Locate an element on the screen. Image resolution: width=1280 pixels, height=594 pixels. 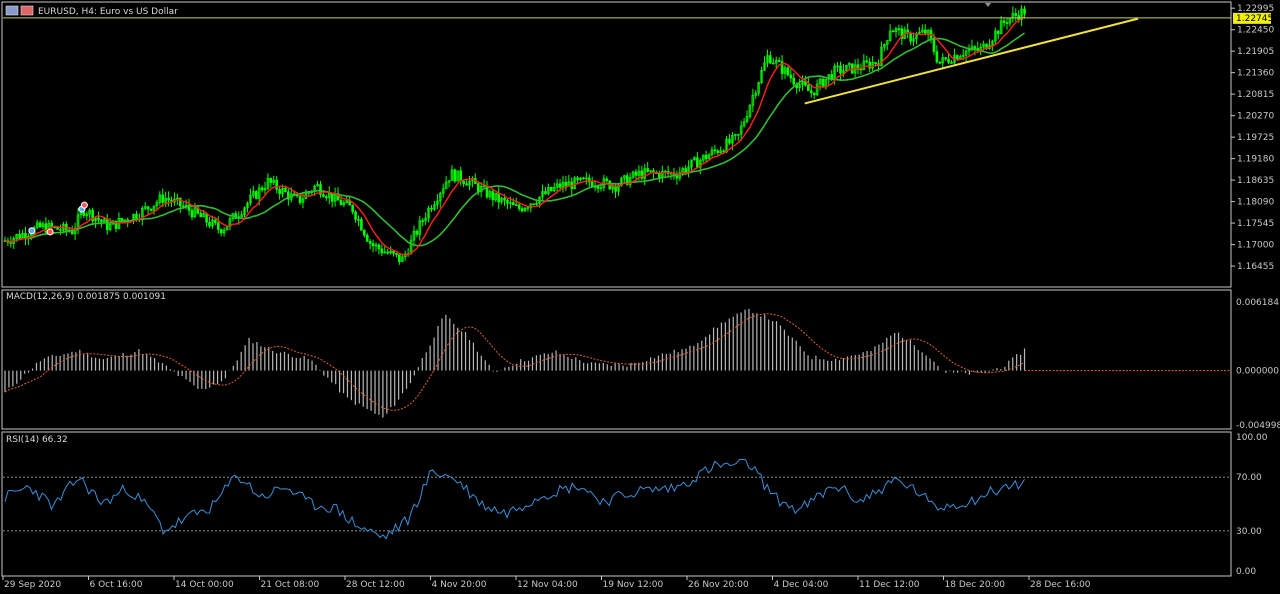
time-tick-label: 12 Nov 04:00 is located at coordinates (547, 585).